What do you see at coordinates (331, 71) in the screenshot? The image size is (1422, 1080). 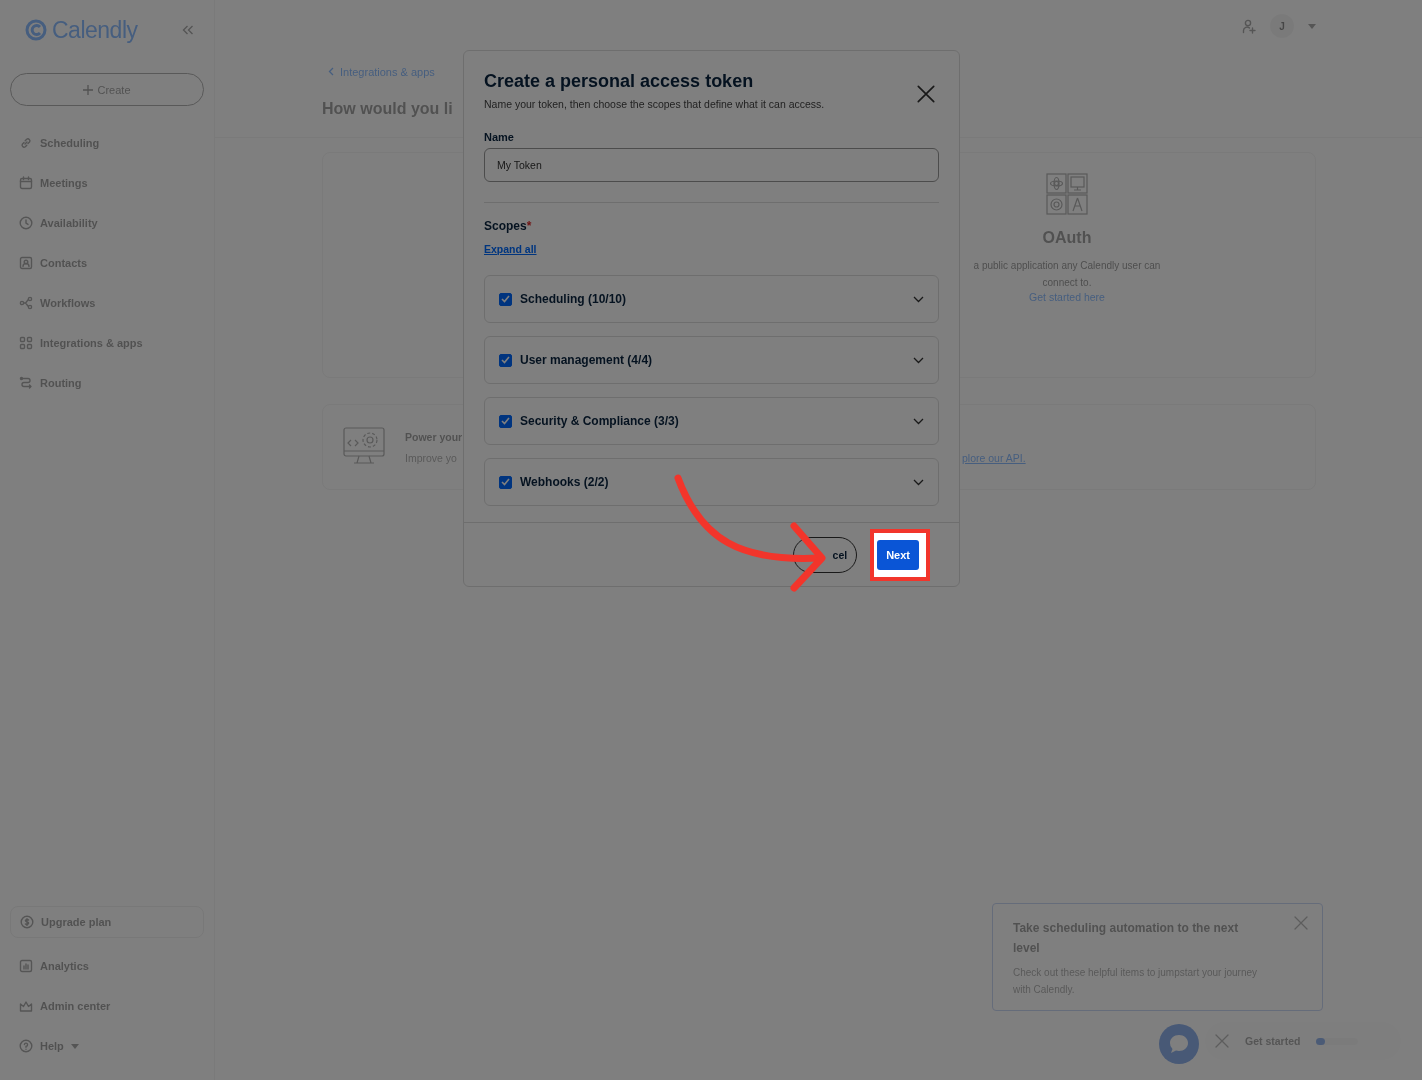 I see `chevron-left-icon` at bounding box center [331, 71].